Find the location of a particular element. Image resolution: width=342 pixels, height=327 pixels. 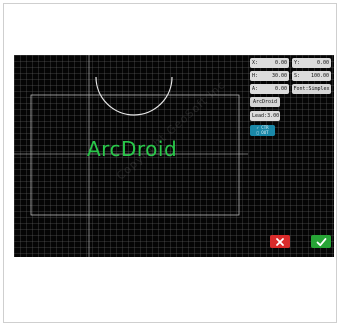

font-selector: Font:Simplex is located at coordinates (311, 89).